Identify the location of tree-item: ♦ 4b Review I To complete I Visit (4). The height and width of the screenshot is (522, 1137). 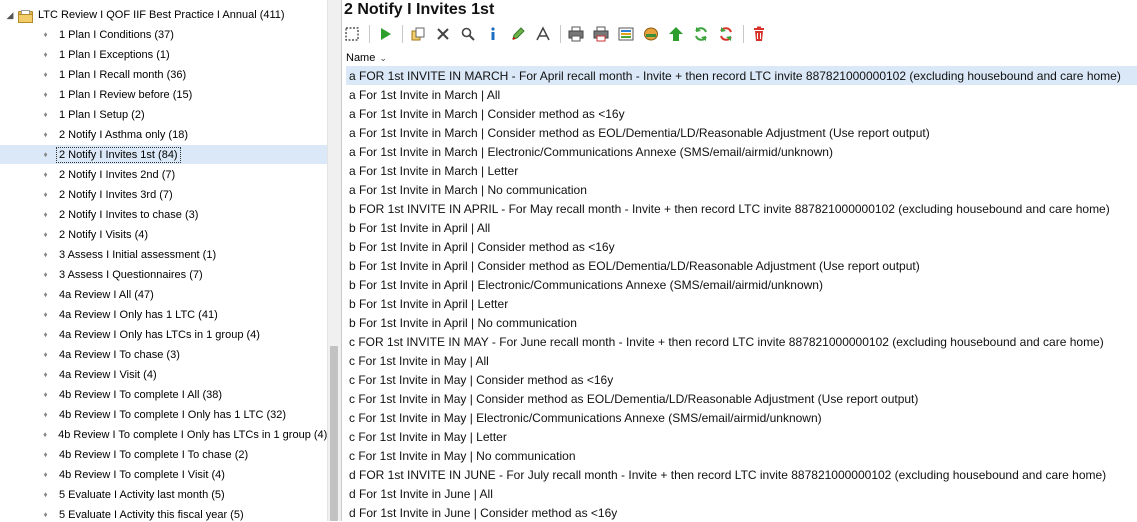
(163, 474).